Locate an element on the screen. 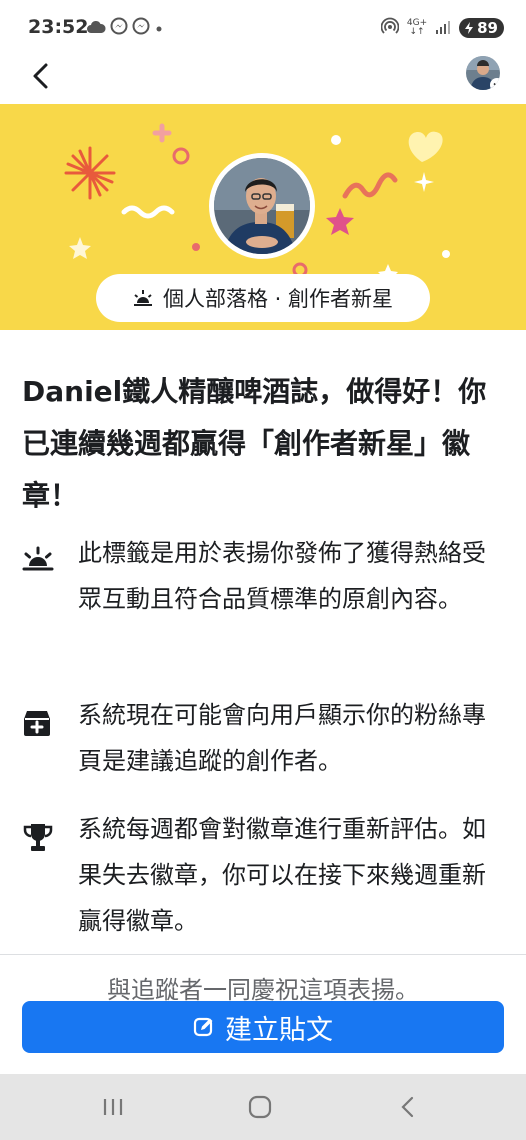 The image size is (526, 1140). recent-apps-icon is located at coordinates (113, 1107).